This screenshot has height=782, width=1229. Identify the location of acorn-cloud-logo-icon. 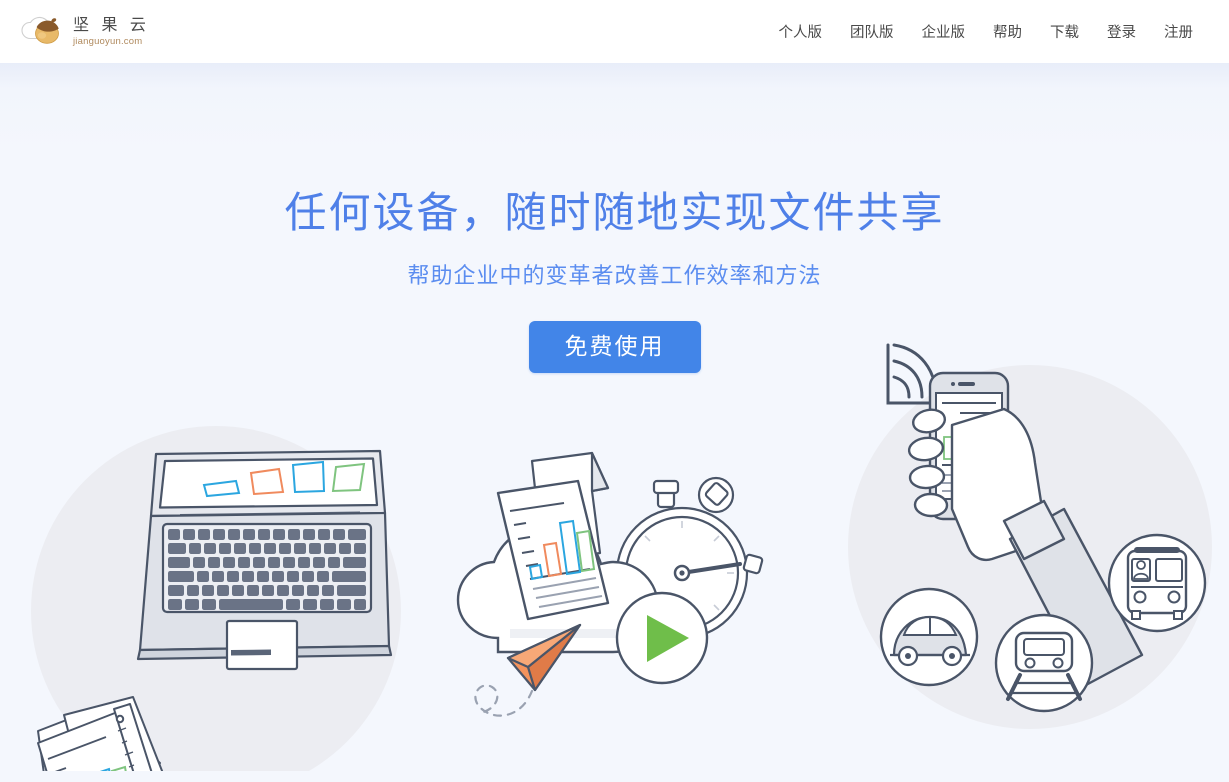
(40, 30).